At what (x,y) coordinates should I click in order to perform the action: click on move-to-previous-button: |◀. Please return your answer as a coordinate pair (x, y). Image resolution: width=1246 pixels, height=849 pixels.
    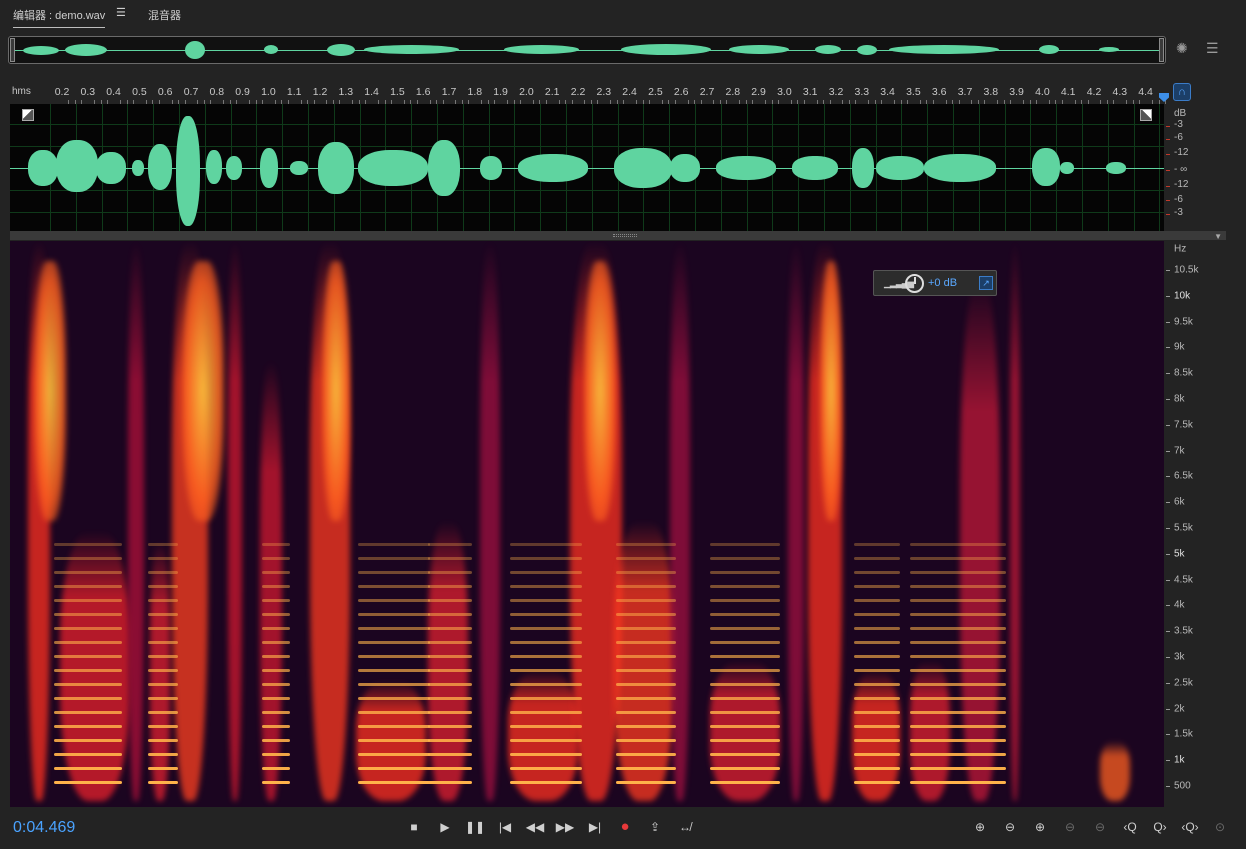
    Looking at the image, I should click on (505, 827).